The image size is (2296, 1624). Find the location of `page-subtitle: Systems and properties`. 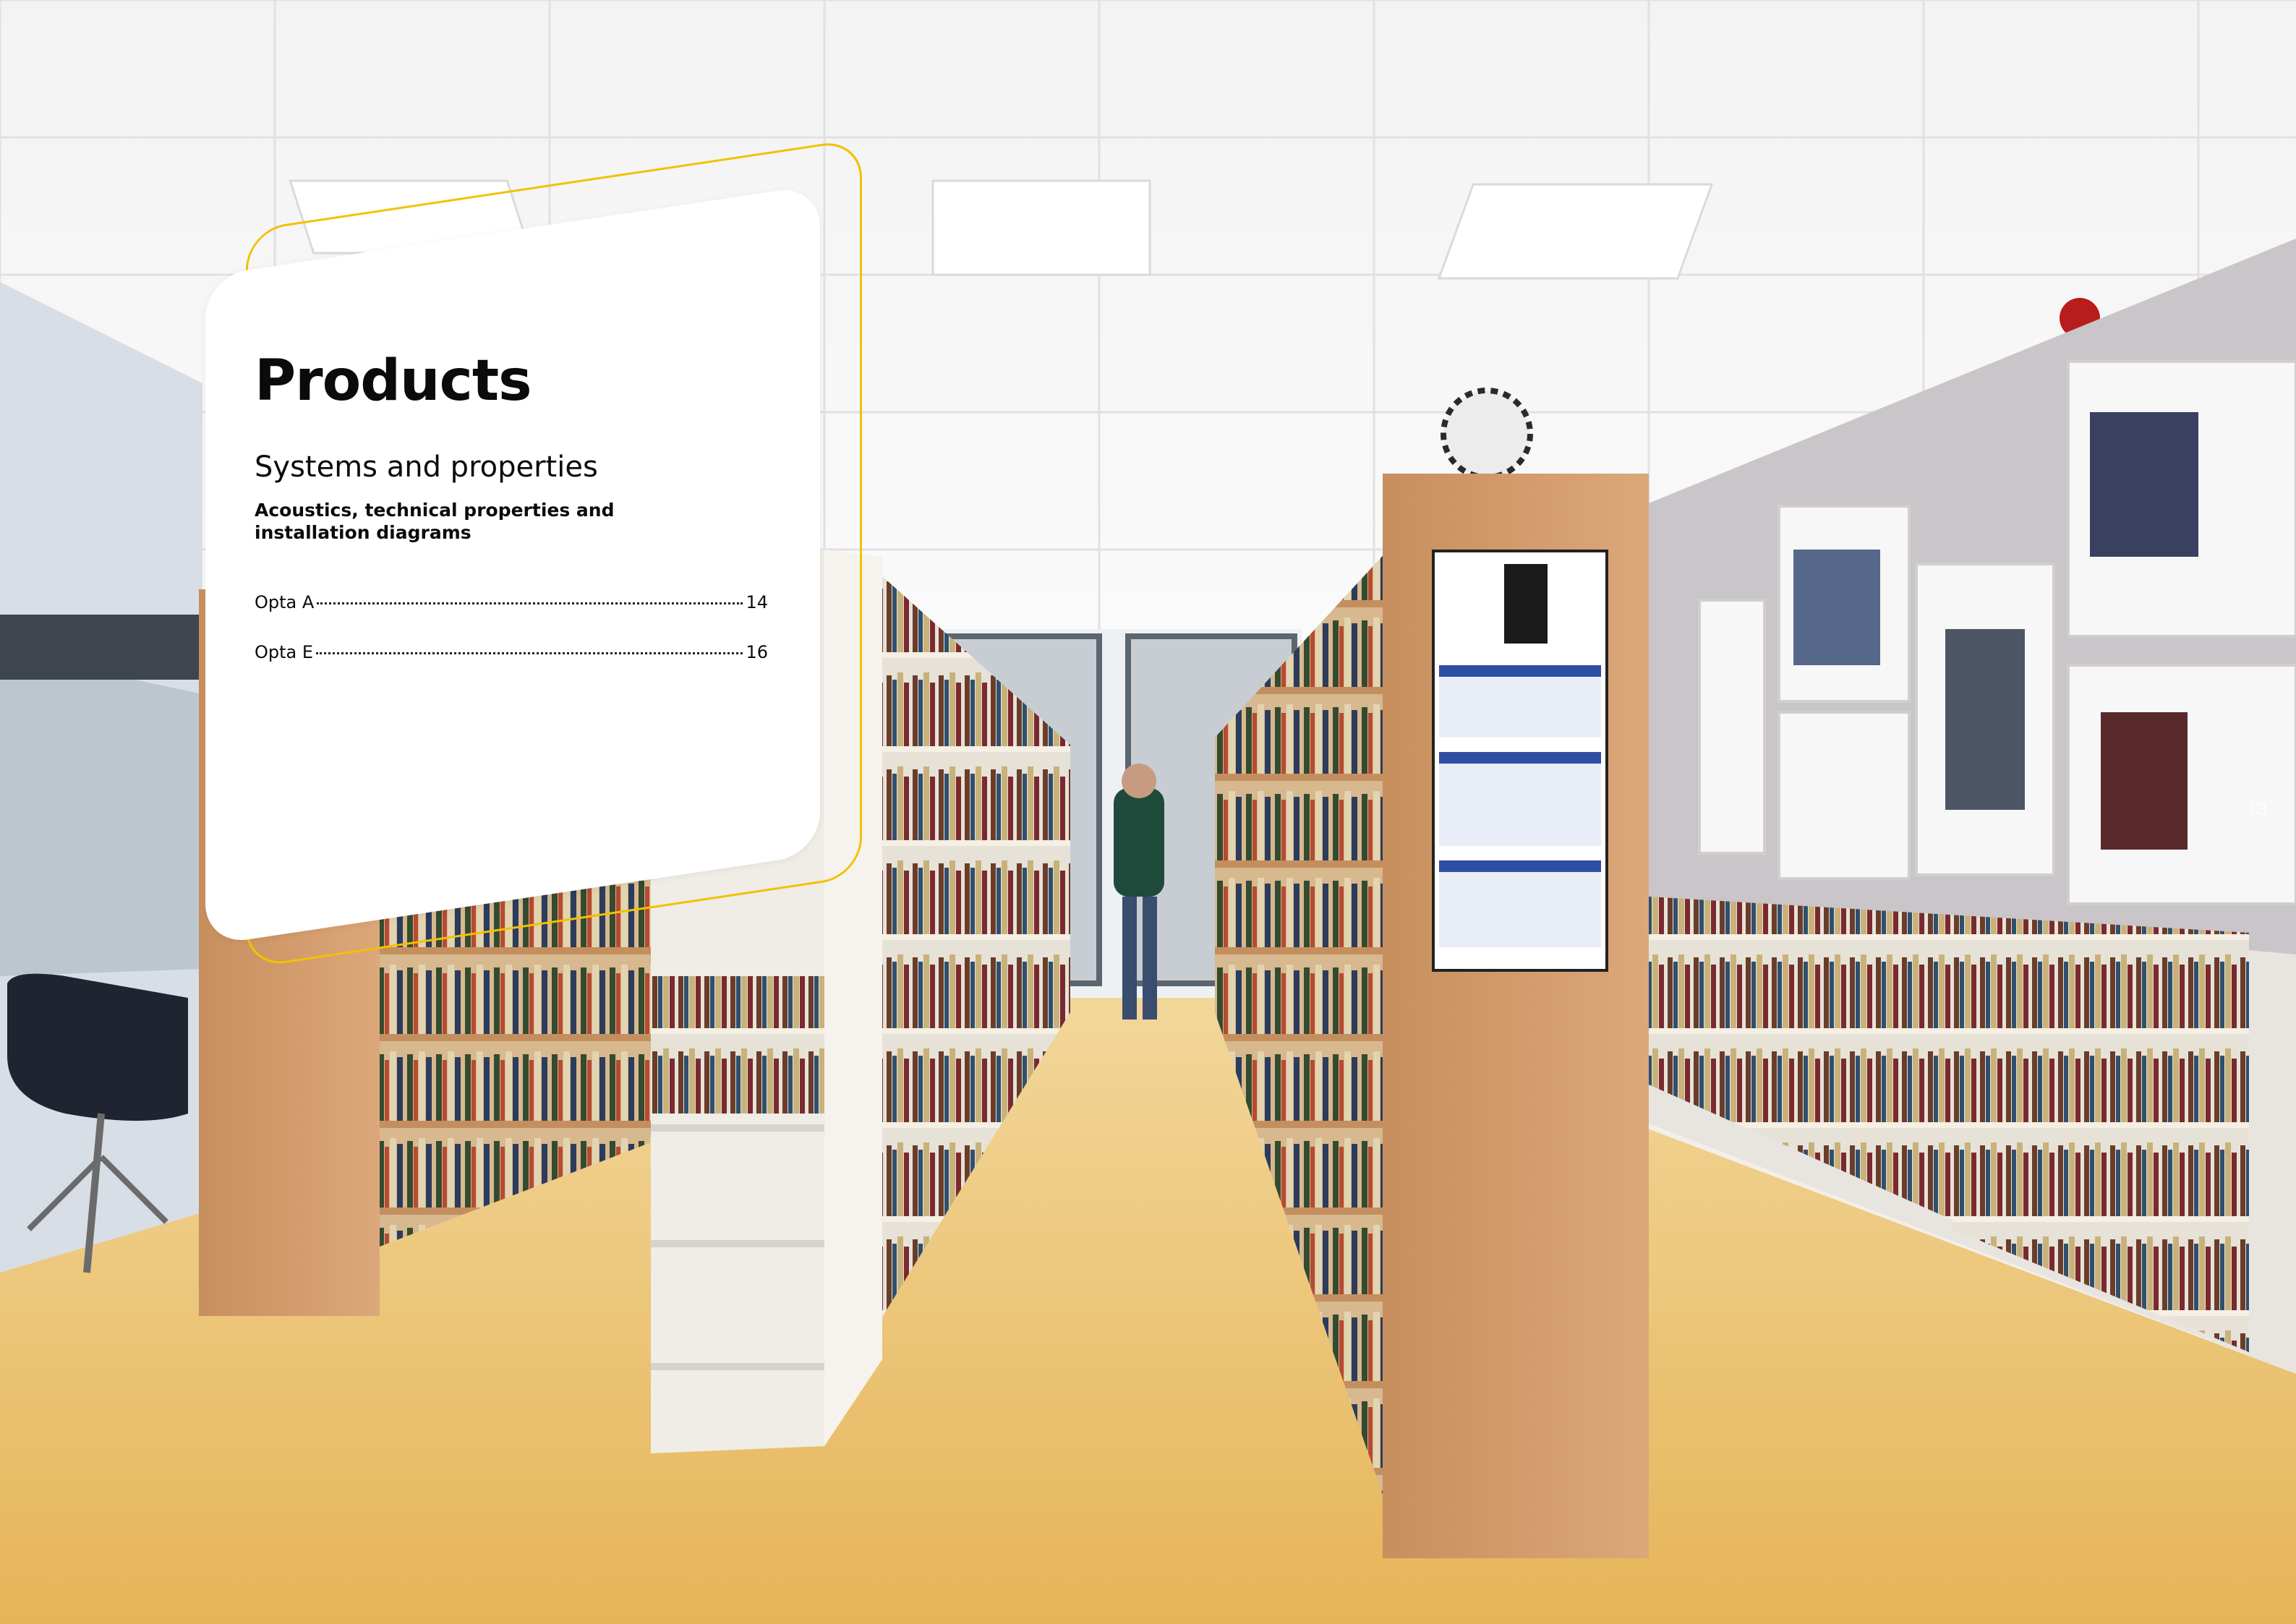

page-subtitle: Systems and properties is located at coordinates (426, 467).